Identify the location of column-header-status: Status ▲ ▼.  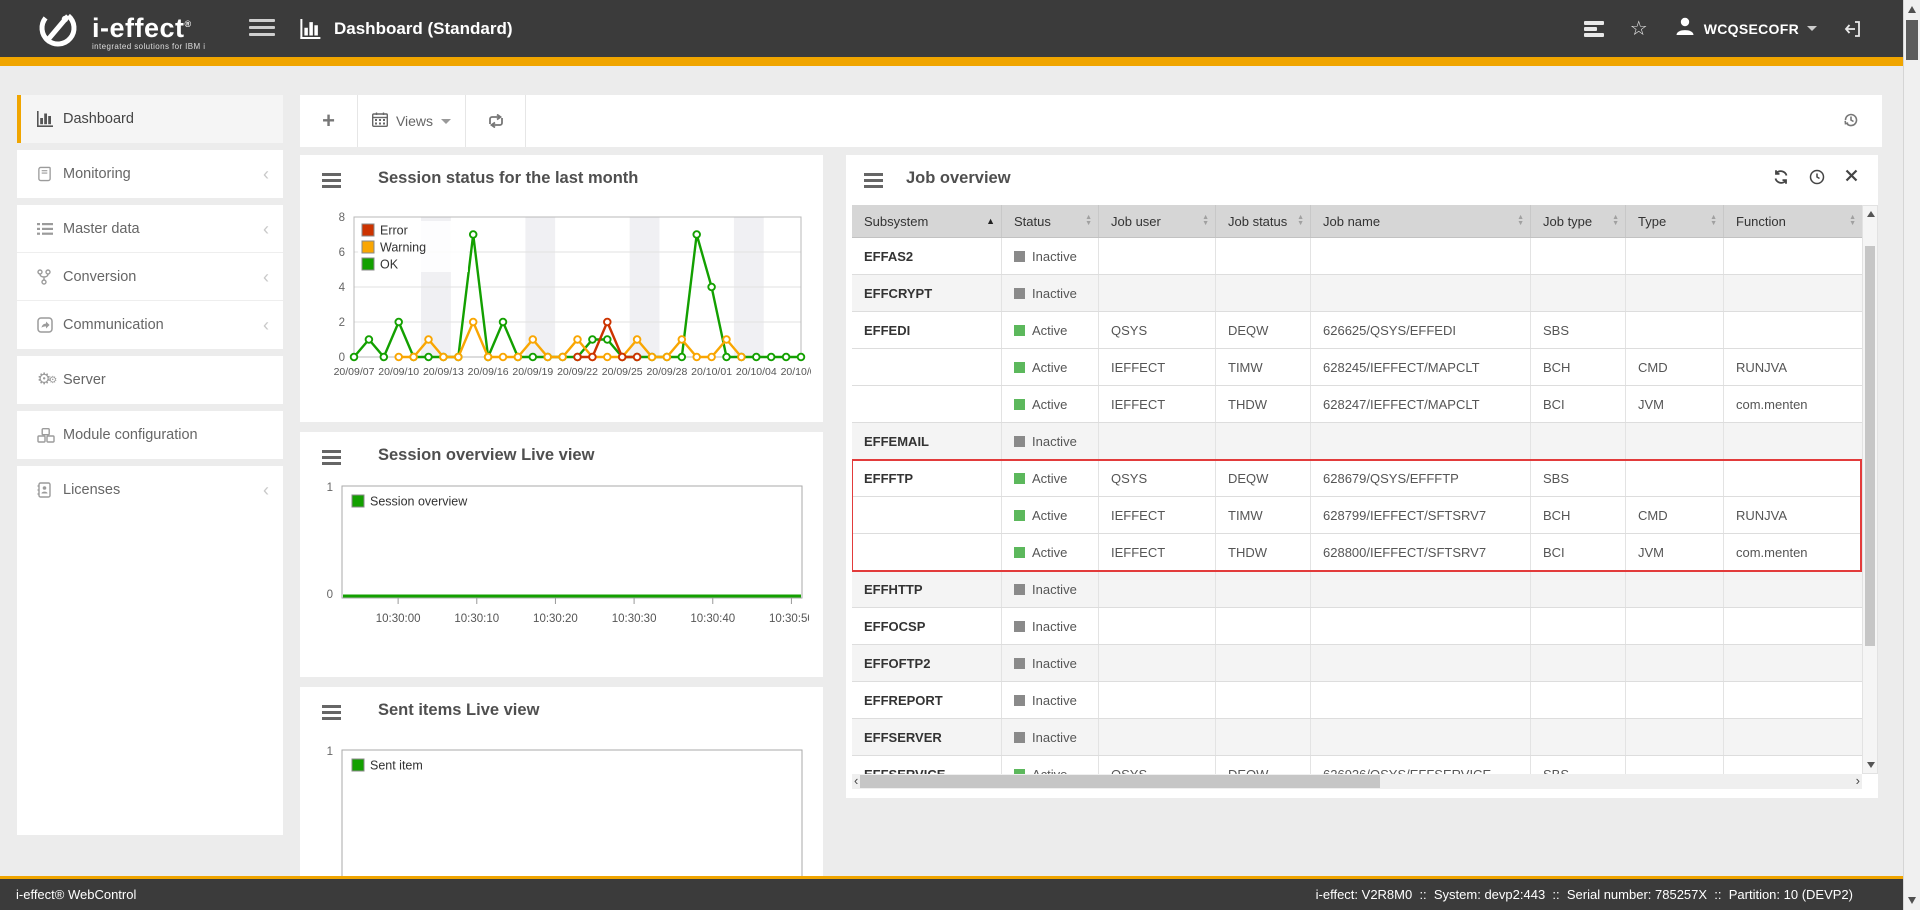
(1050, 221).